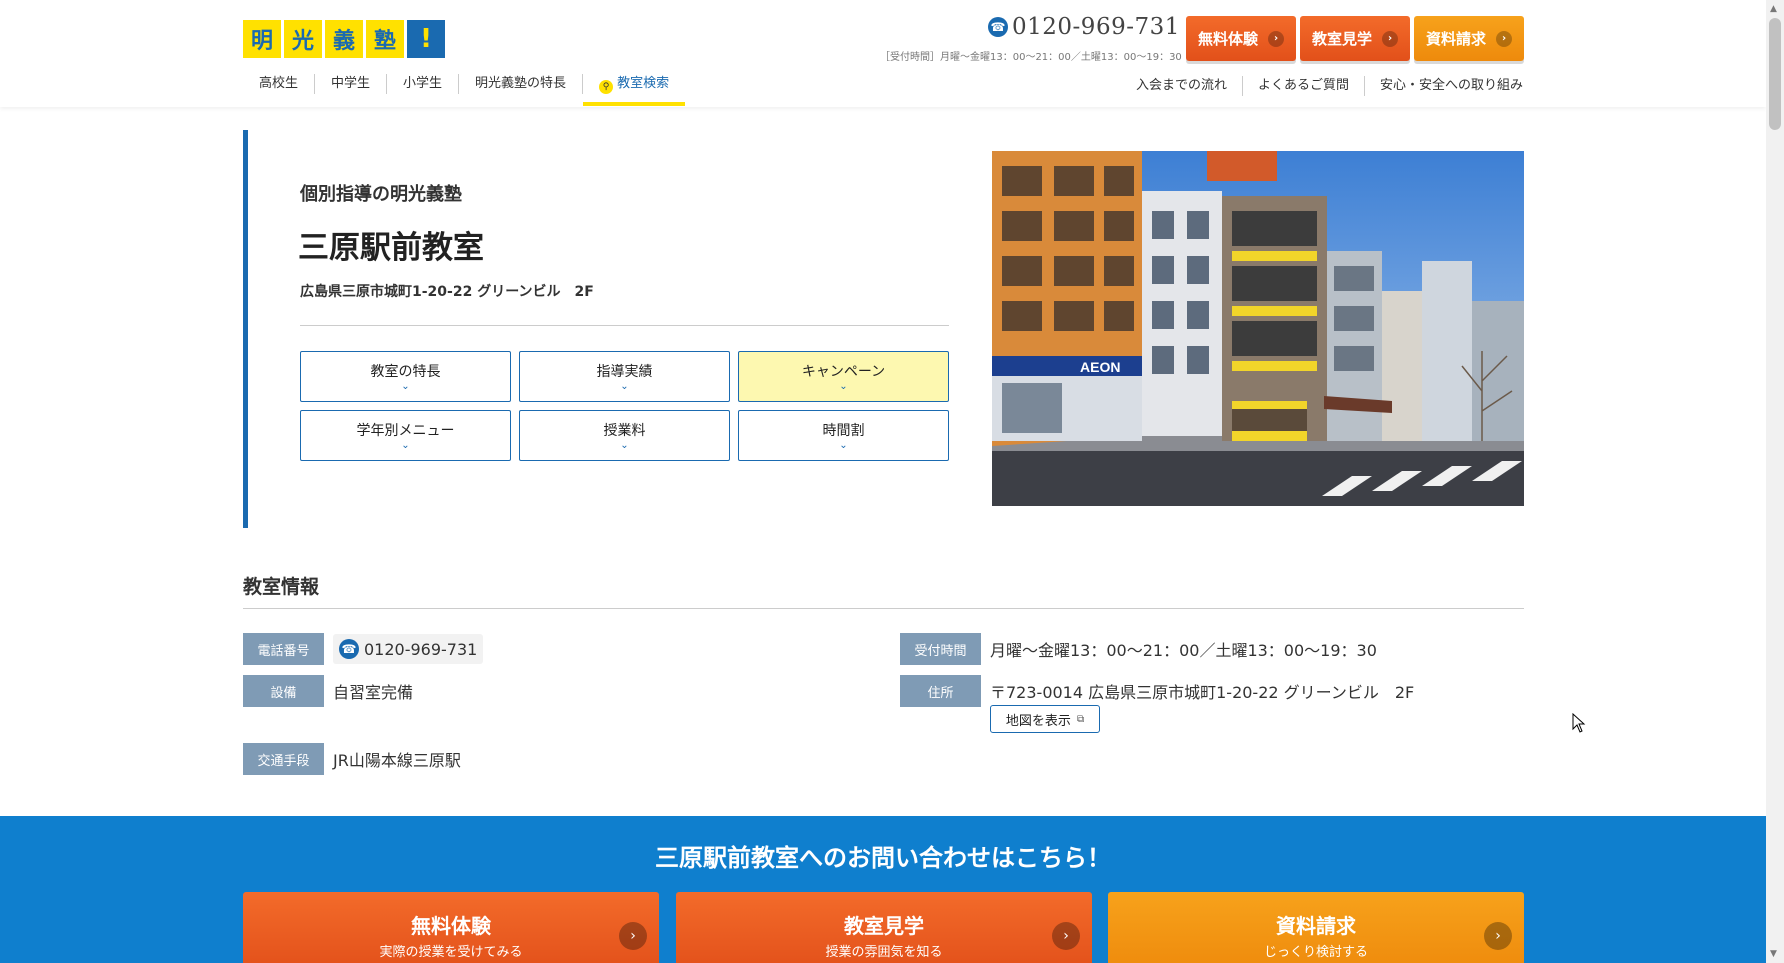 The image size is (1784, 963). I want to click on logo-char: 明, so click(262, 39).